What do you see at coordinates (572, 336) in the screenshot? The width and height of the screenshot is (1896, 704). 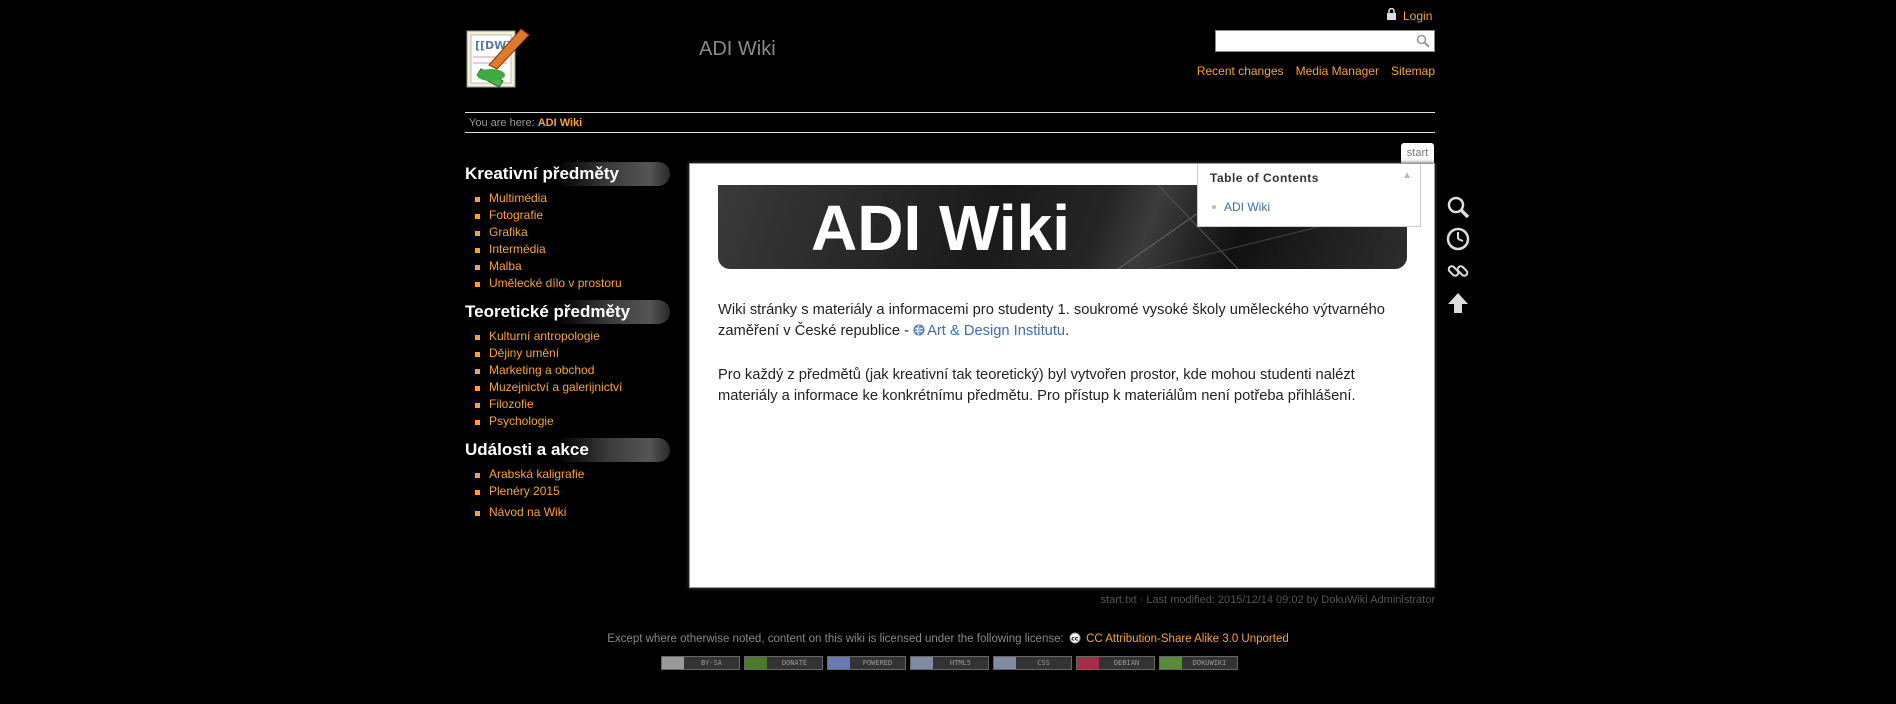 I see `sidebar-item-kulturni-antropologie: Kulturní antropologie` at bounding box center [572, 336].